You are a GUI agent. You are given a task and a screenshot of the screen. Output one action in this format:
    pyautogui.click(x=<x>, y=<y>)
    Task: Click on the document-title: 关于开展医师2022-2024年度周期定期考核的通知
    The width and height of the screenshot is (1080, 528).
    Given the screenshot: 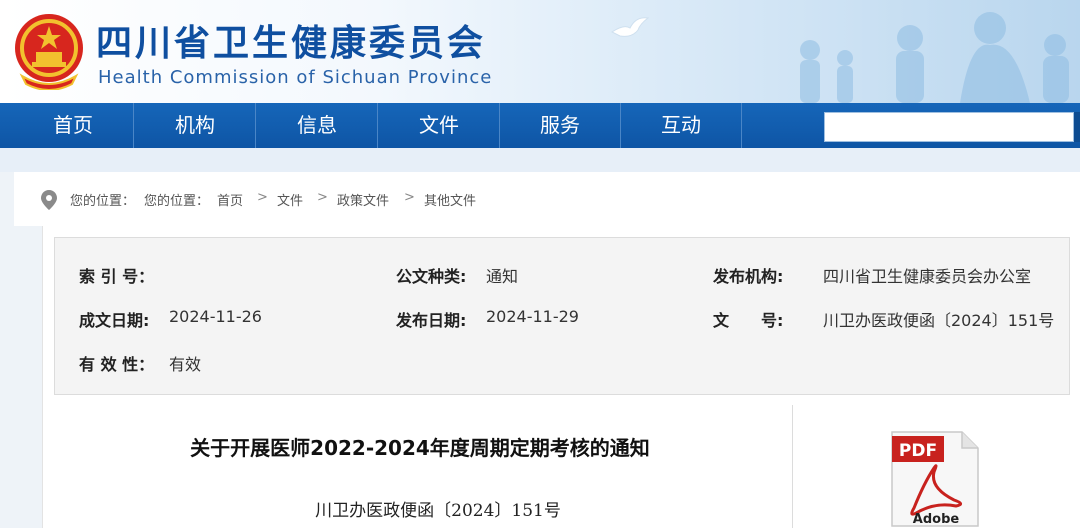 What is the action you would take?
    pyautogui.click(x=420, y=448)
    